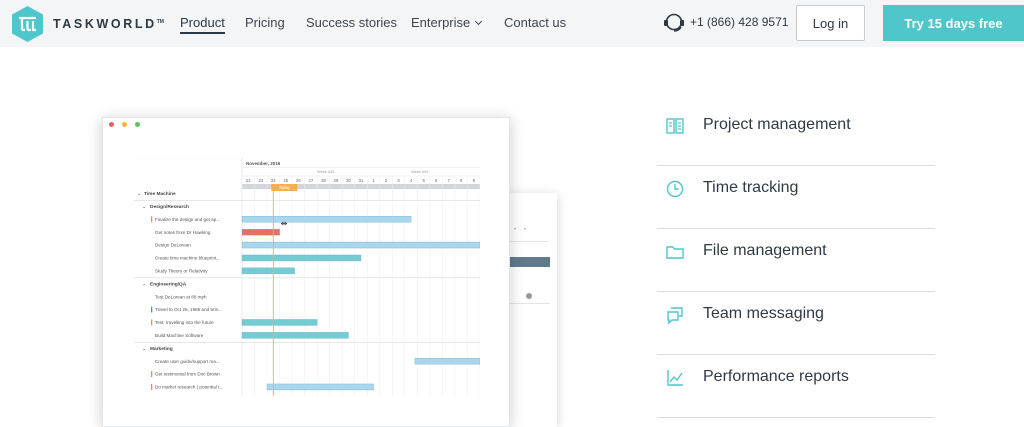 Image resolution: width=1024 pixels, height=427 pixels. What do you see at coordinates (263, 163) in the screenshot?
I see `gantt-month-label: November, 2016` at bounding box center [263, 163].